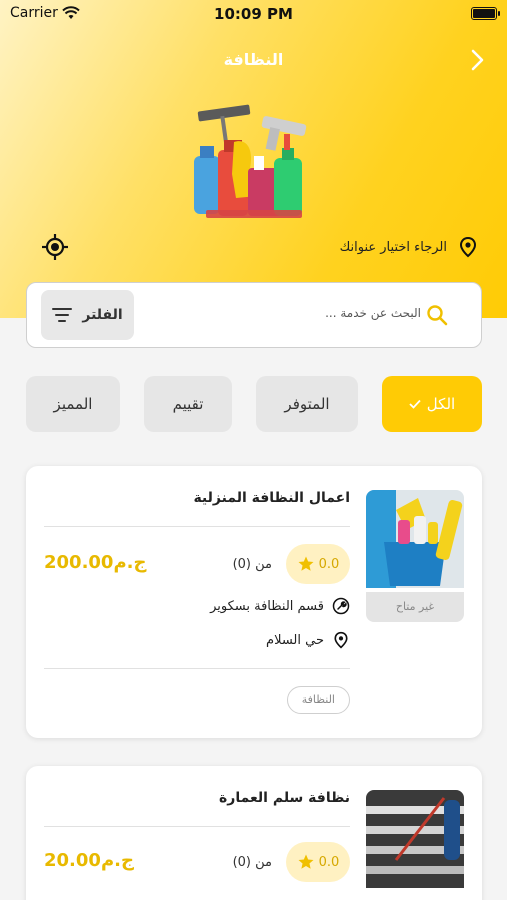 Image resolution: width=507 pixels, height=900 pixels. I want to click on filter-label: الفلتر, so click(102, 315).